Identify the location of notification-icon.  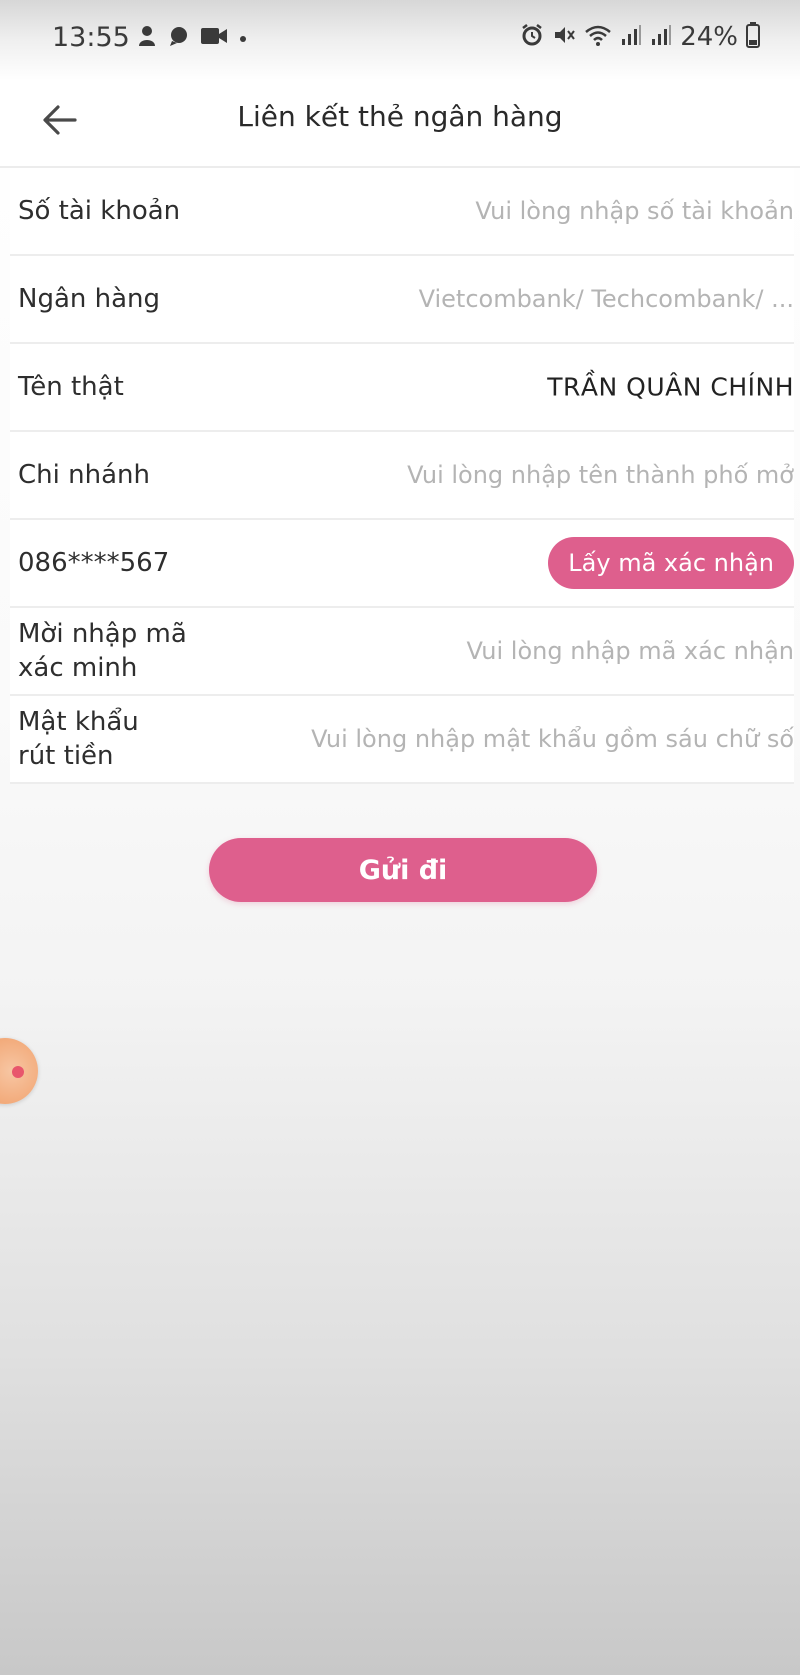
(147, 38).